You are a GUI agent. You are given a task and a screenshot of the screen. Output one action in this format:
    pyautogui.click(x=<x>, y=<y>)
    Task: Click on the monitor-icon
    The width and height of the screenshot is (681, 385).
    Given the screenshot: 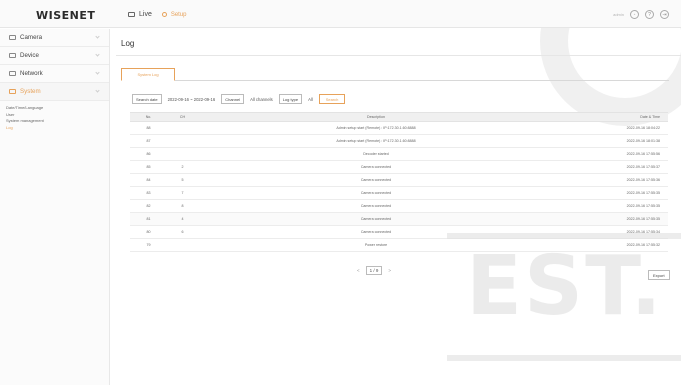 What is the action you would take?
    pyautogui.click(x=131, y=14)
    